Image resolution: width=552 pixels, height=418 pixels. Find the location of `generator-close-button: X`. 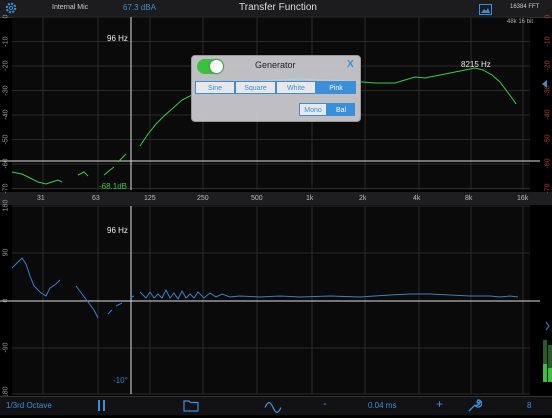

generator-close-button: X is located at coordinates (350, 64).